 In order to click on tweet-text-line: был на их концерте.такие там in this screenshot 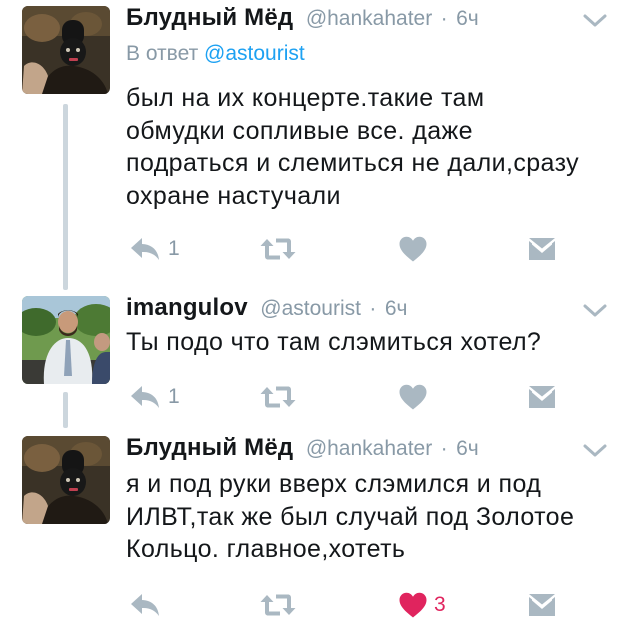, I will do `click(305, 98)`.